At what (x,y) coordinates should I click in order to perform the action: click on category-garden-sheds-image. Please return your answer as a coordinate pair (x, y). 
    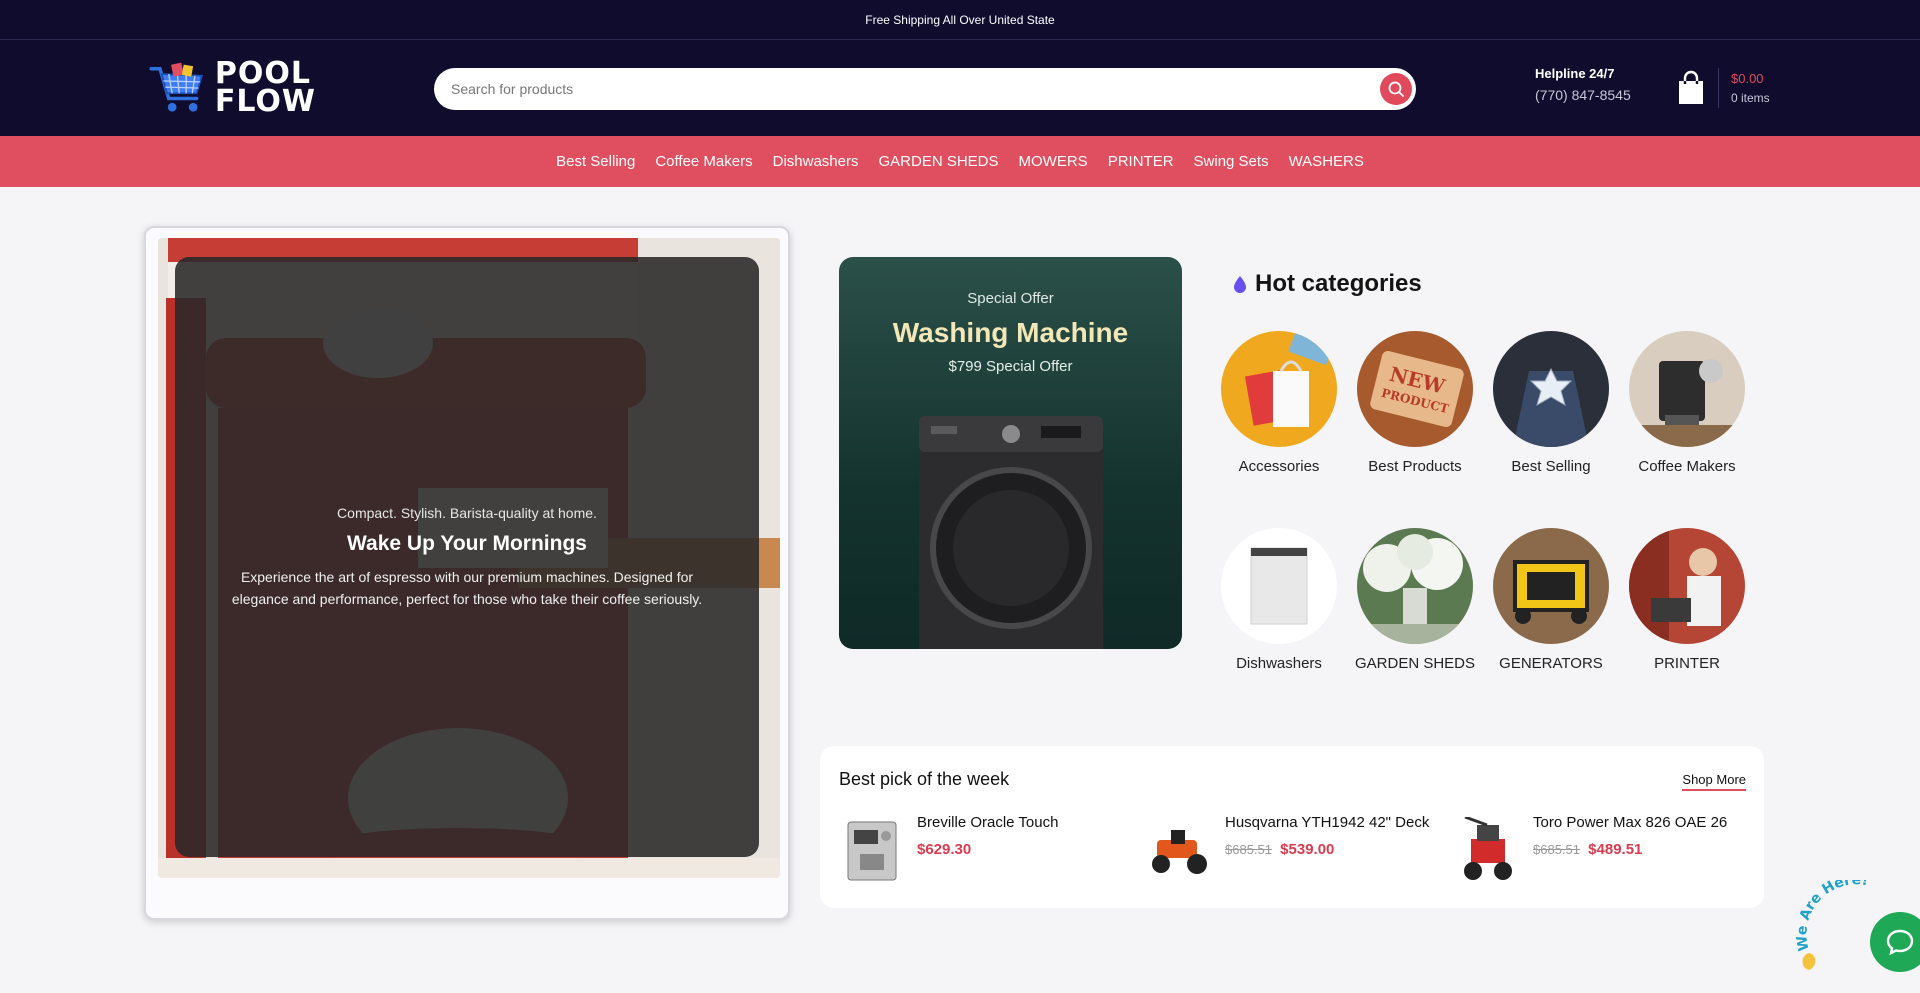
    Looking at the image, I should click on (1415, 586).